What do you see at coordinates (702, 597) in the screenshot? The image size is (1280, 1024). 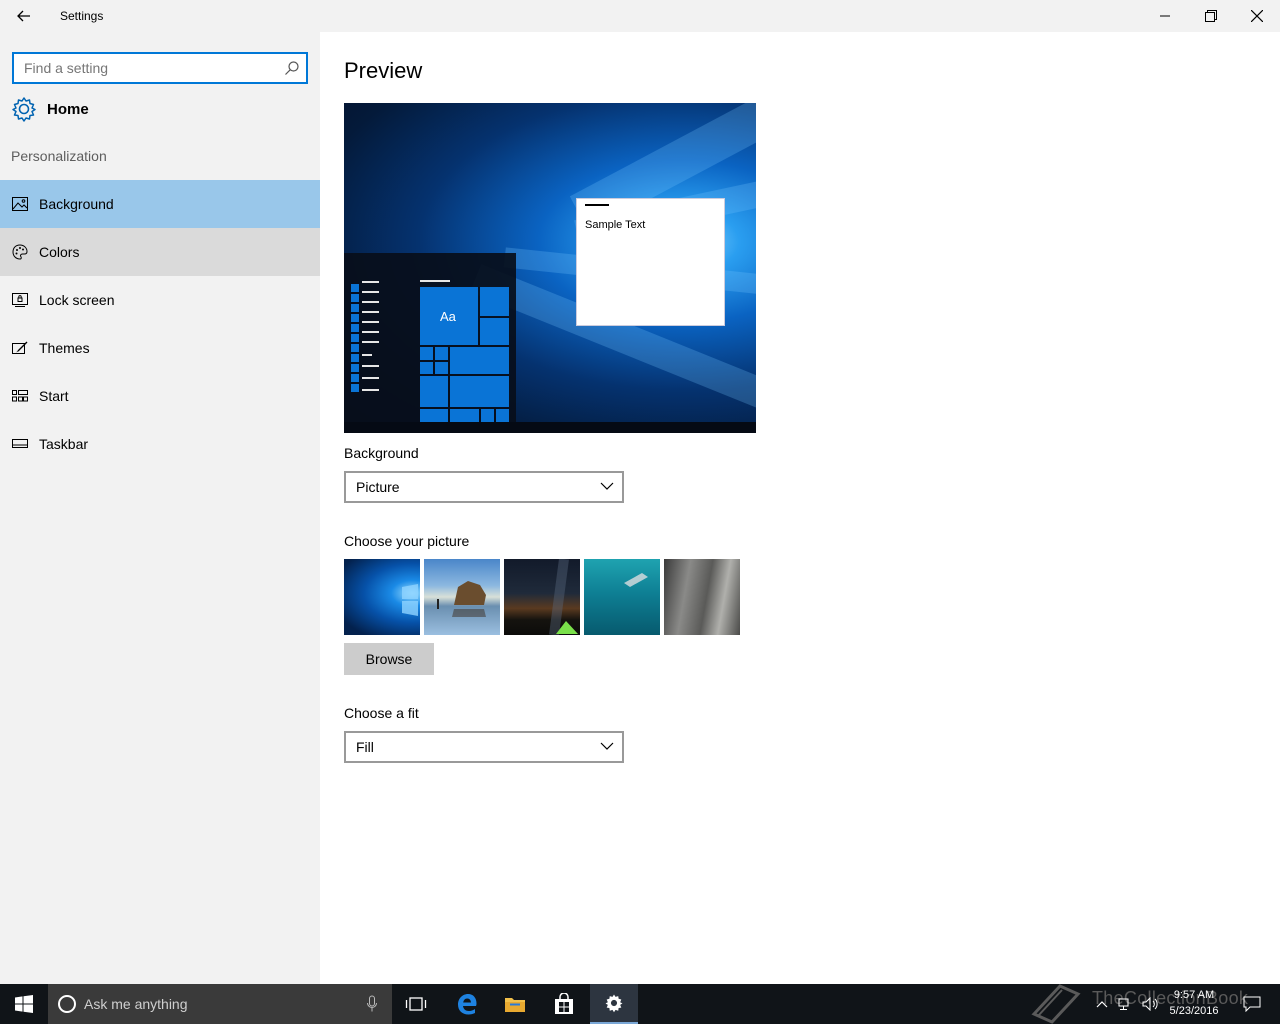 I see `picture-thumbnail-rock-cliff` at bounding box center [702, 597].